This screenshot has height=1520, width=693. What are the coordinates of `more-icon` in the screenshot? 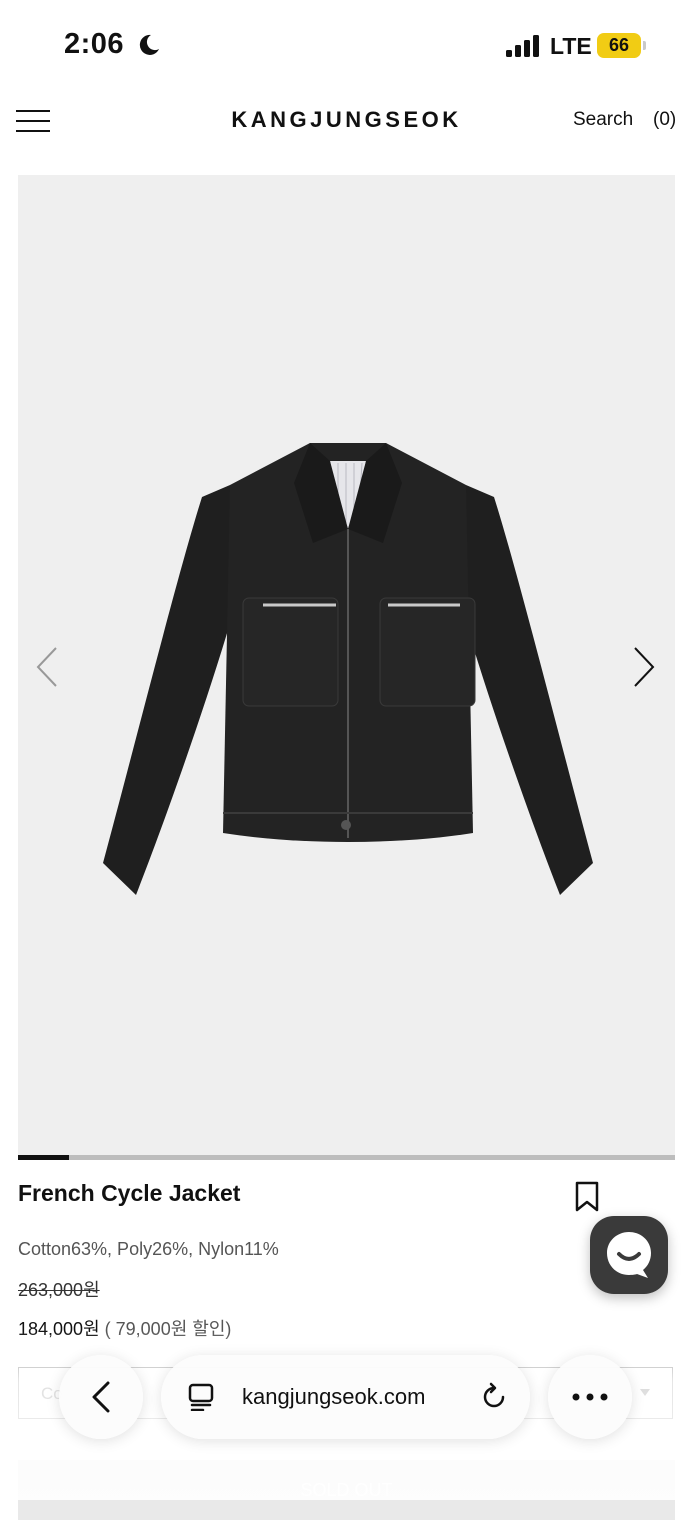 It's located at (590, 1397).